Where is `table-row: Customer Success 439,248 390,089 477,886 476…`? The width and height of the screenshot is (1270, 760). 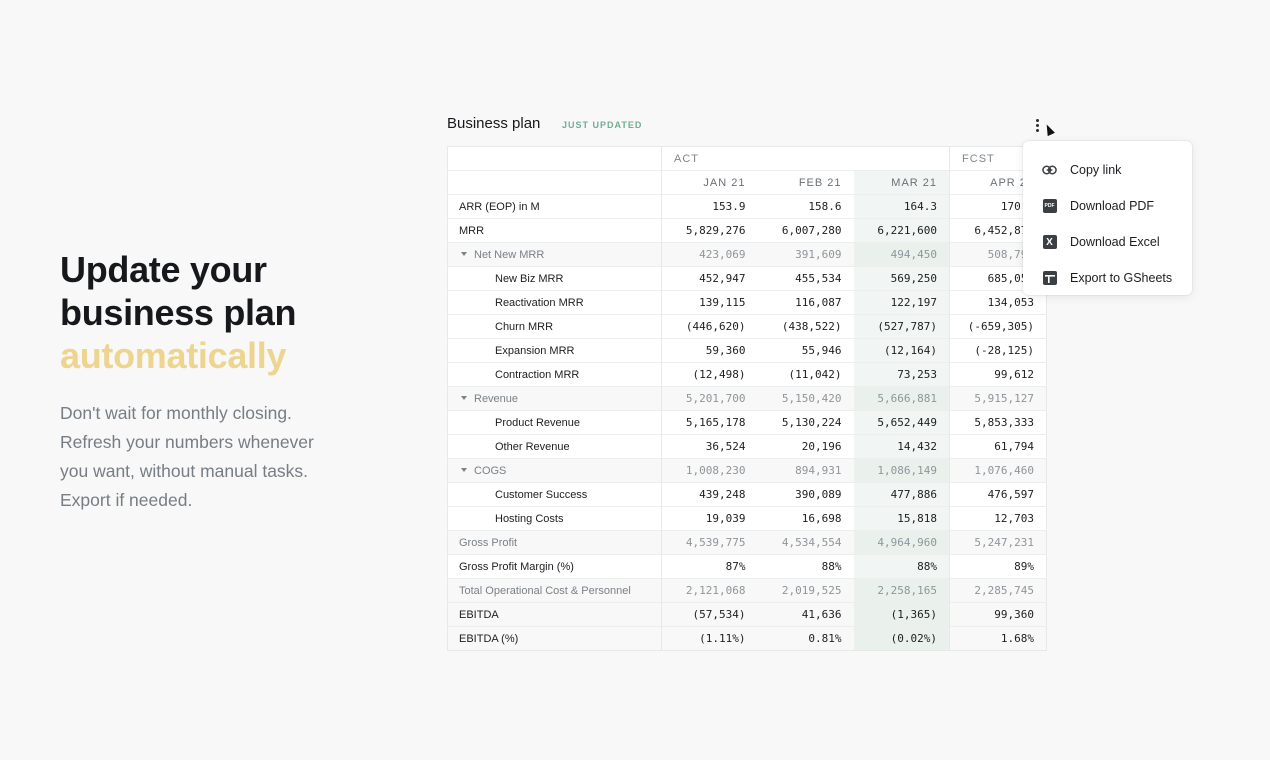
table-row: Customer Success 439,248 390,089 477,886 476… is located at coordinates (747, 494).